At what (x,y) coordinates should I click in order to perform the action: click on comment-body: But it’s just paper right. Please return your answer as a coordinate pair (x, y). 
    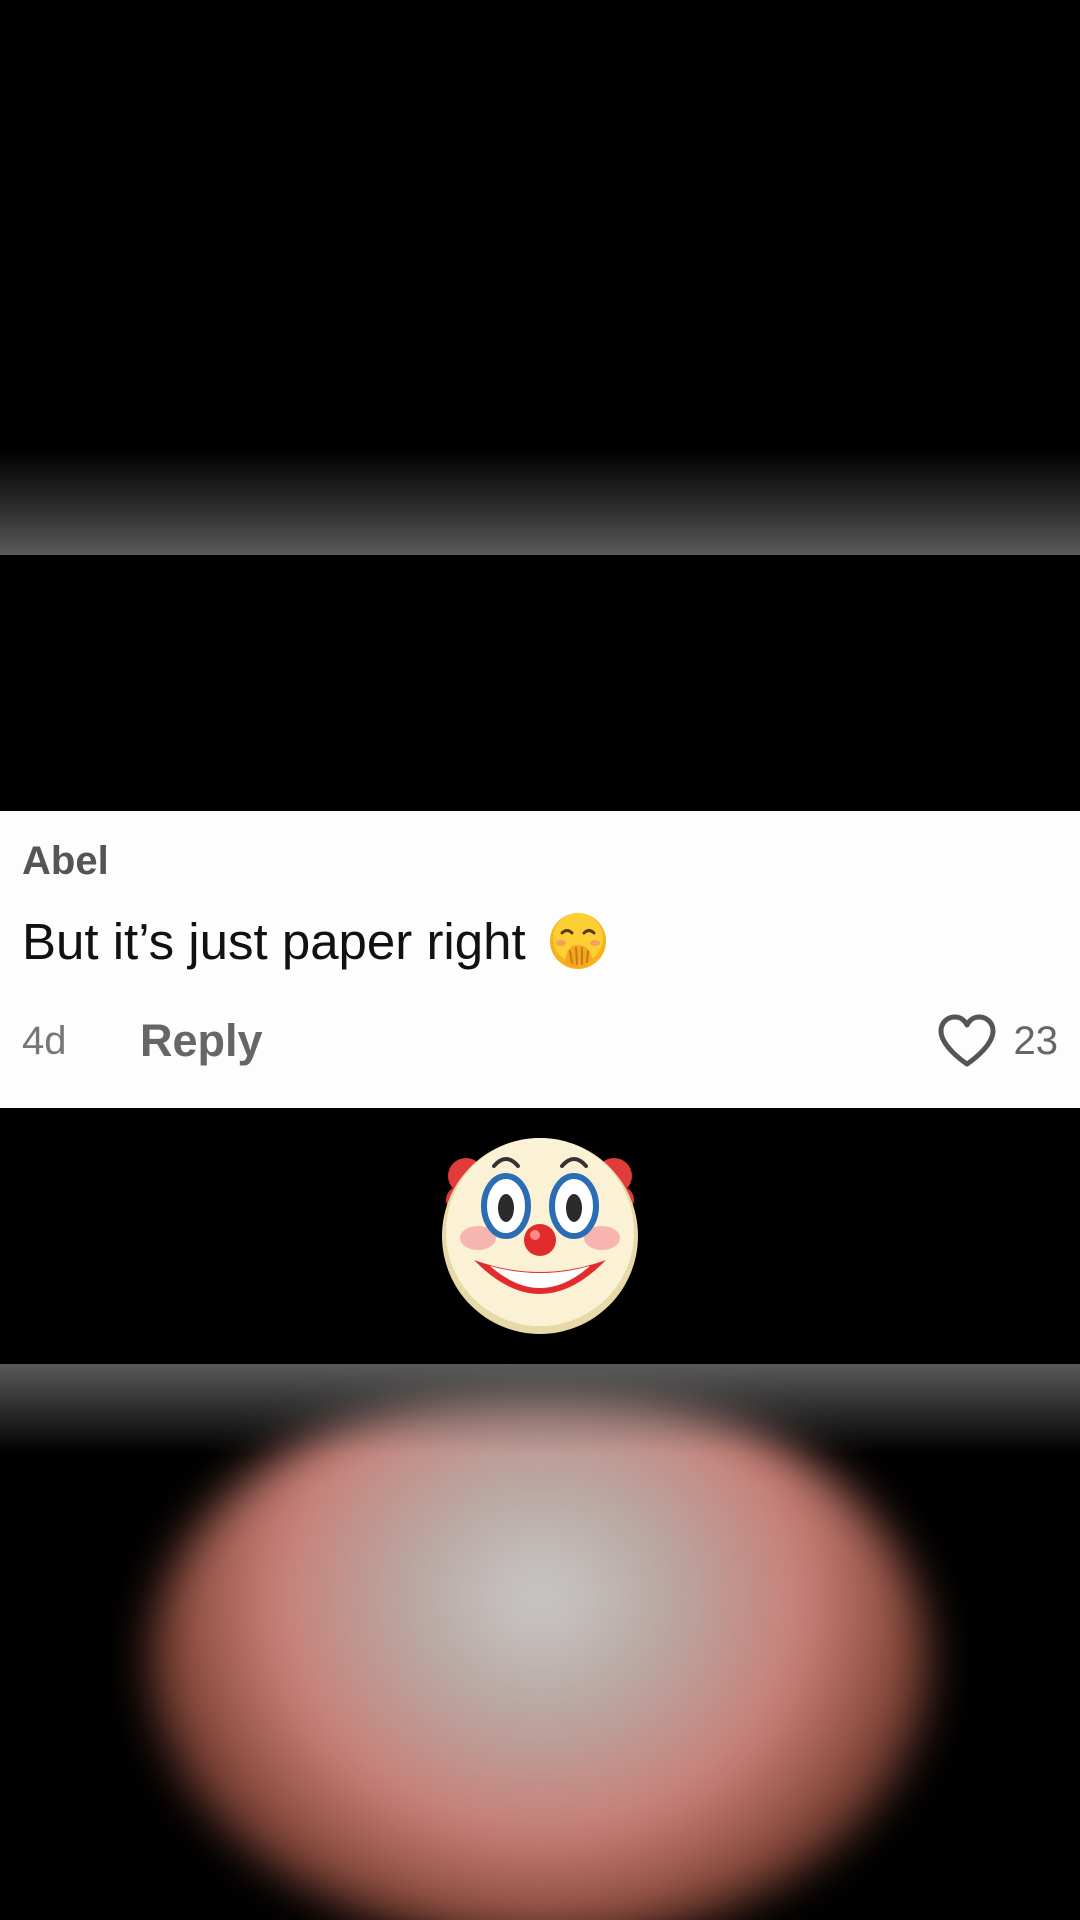
    Looking at the image, I should click on (315, 941).